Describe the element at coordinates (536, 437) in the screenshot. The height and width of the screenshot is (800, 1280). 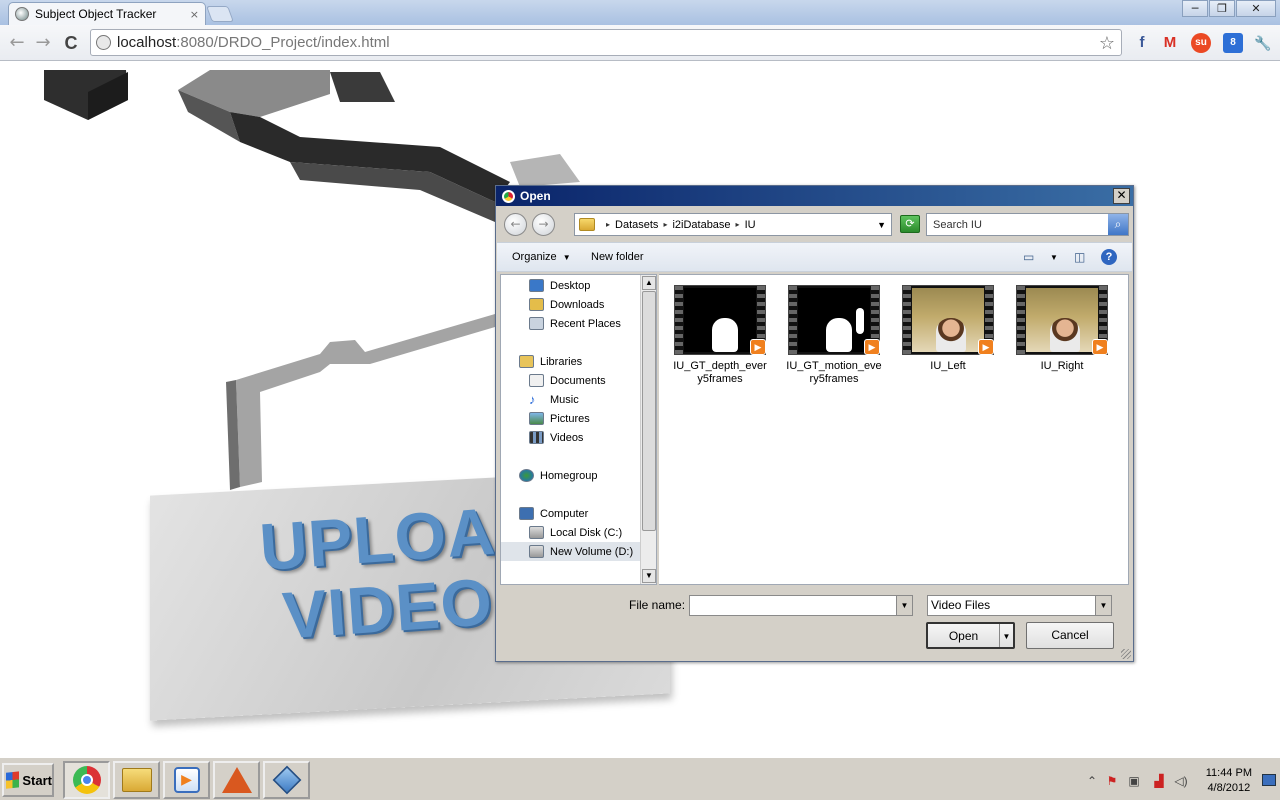
I see `videos-icon` at that location.